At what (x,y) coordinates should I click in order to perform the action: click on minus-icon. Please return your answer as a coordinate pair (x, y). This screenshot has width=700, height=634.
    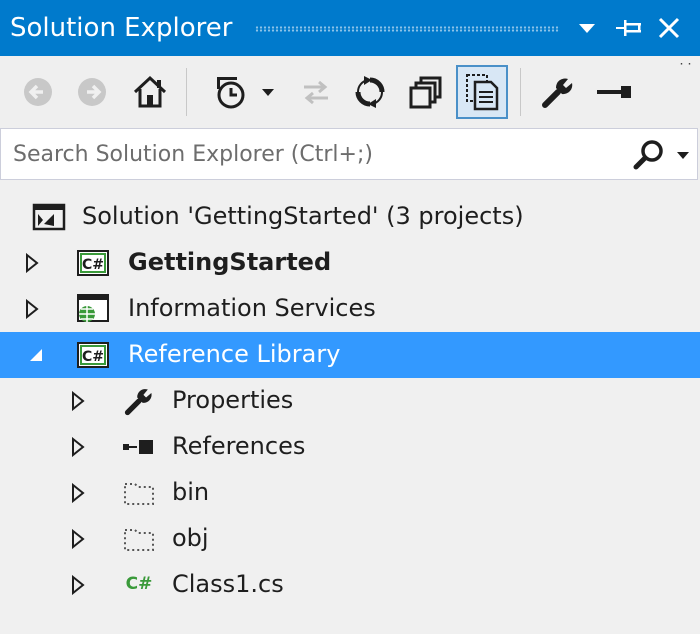
    Looking at the image, I should click on (614, 92).